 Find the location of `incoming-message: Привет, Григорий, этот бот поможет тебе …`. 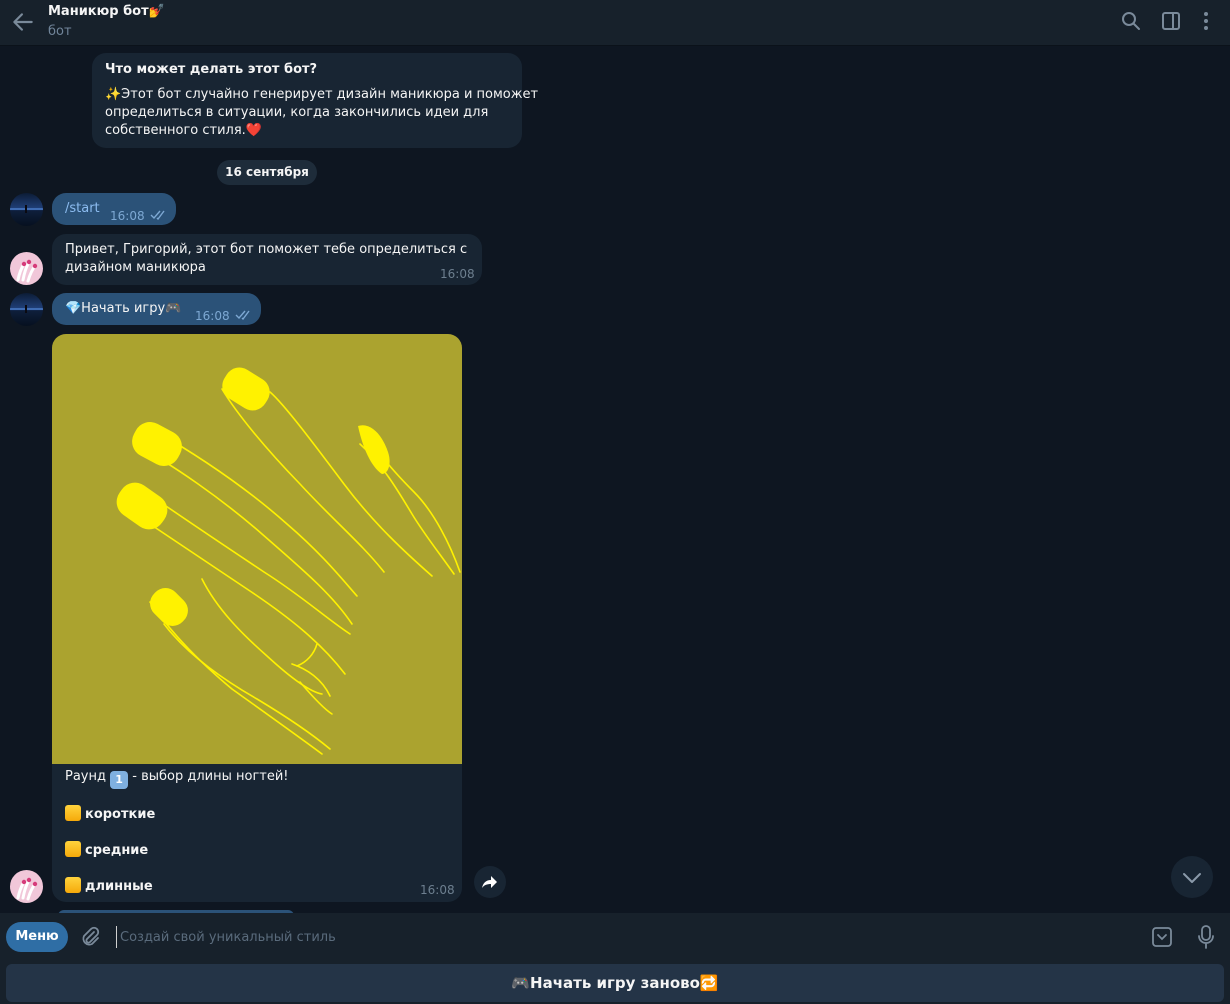

incoming-message: Привет, Григорий, этот бот поможет тебе … is located at coordinates (267, 259).